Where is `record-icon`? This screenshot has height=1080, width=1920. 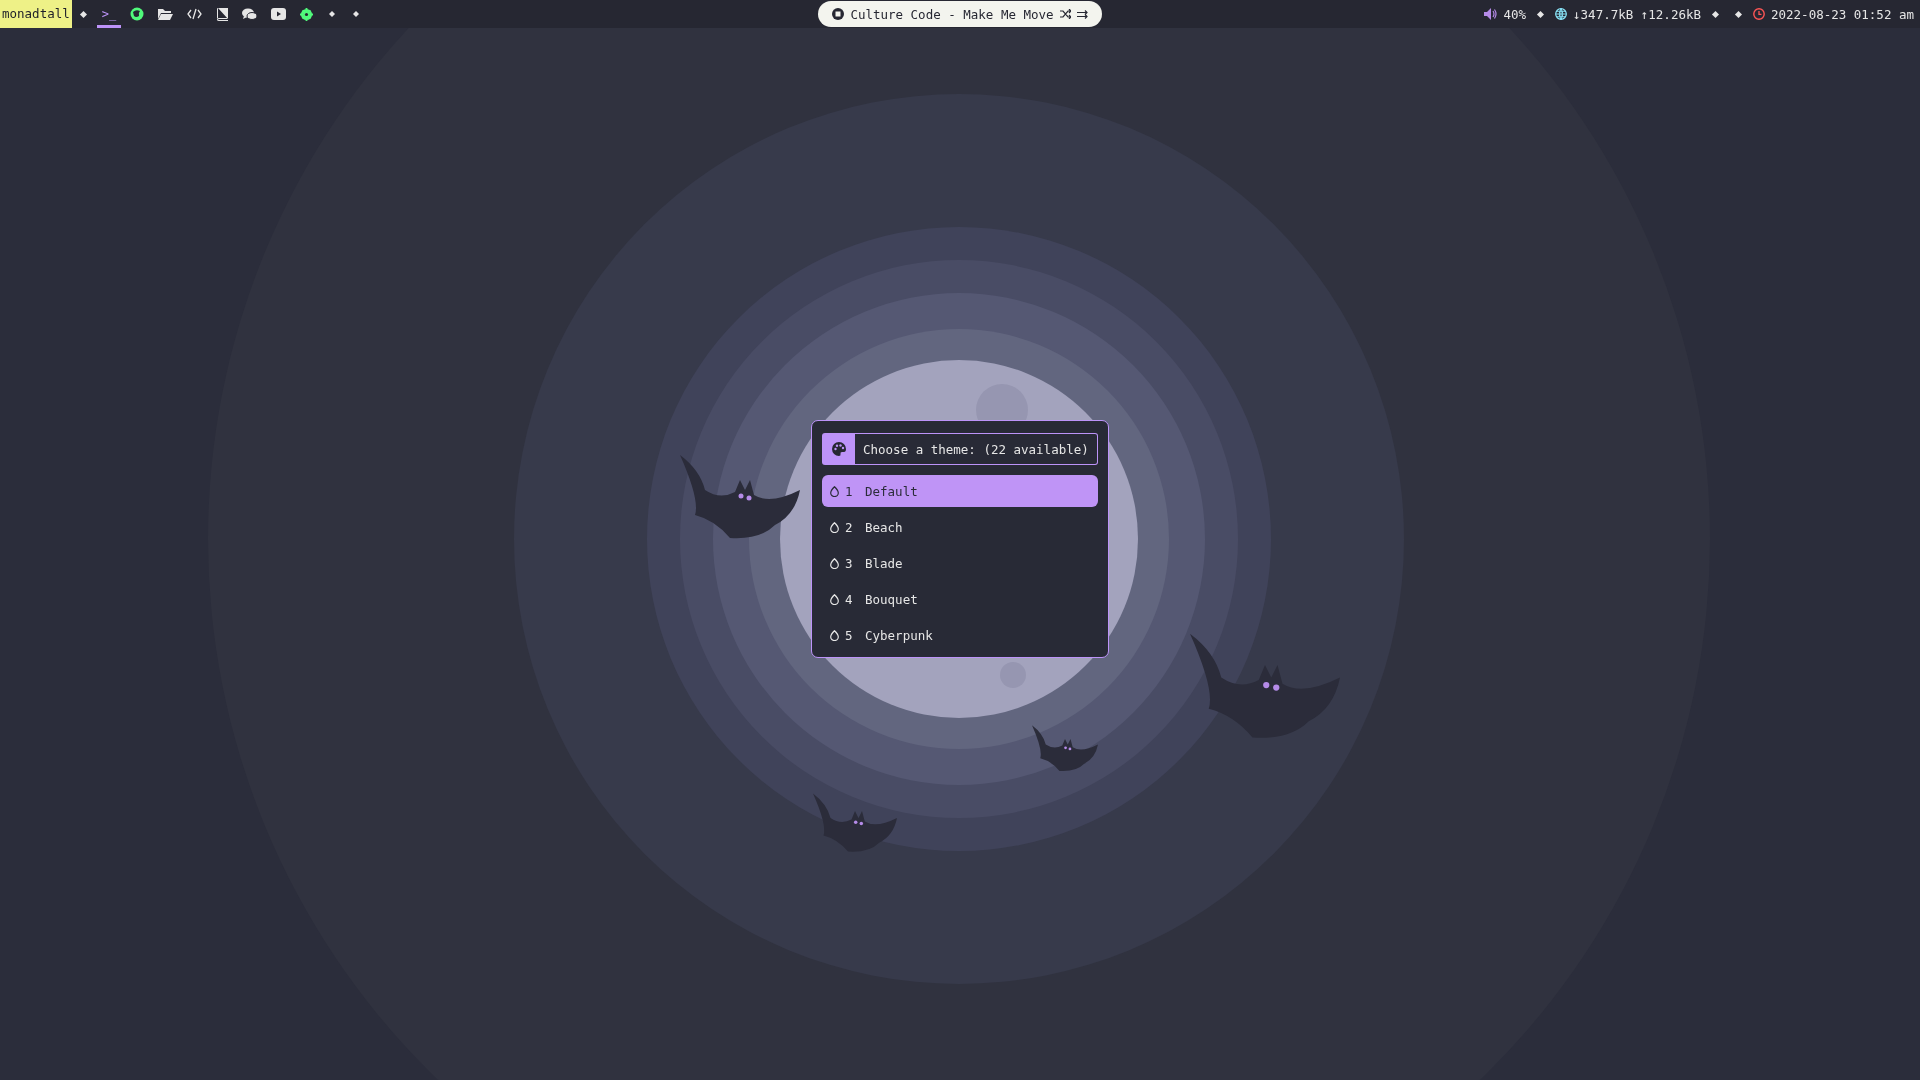
record-icon is located at coordinates (838, 14).